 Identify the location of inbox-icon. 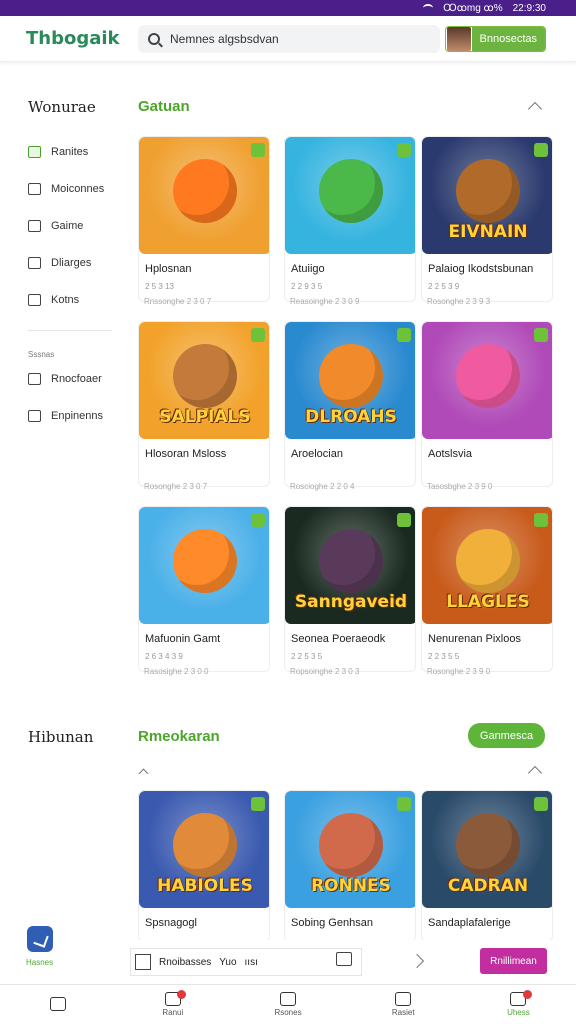
(344, 959).